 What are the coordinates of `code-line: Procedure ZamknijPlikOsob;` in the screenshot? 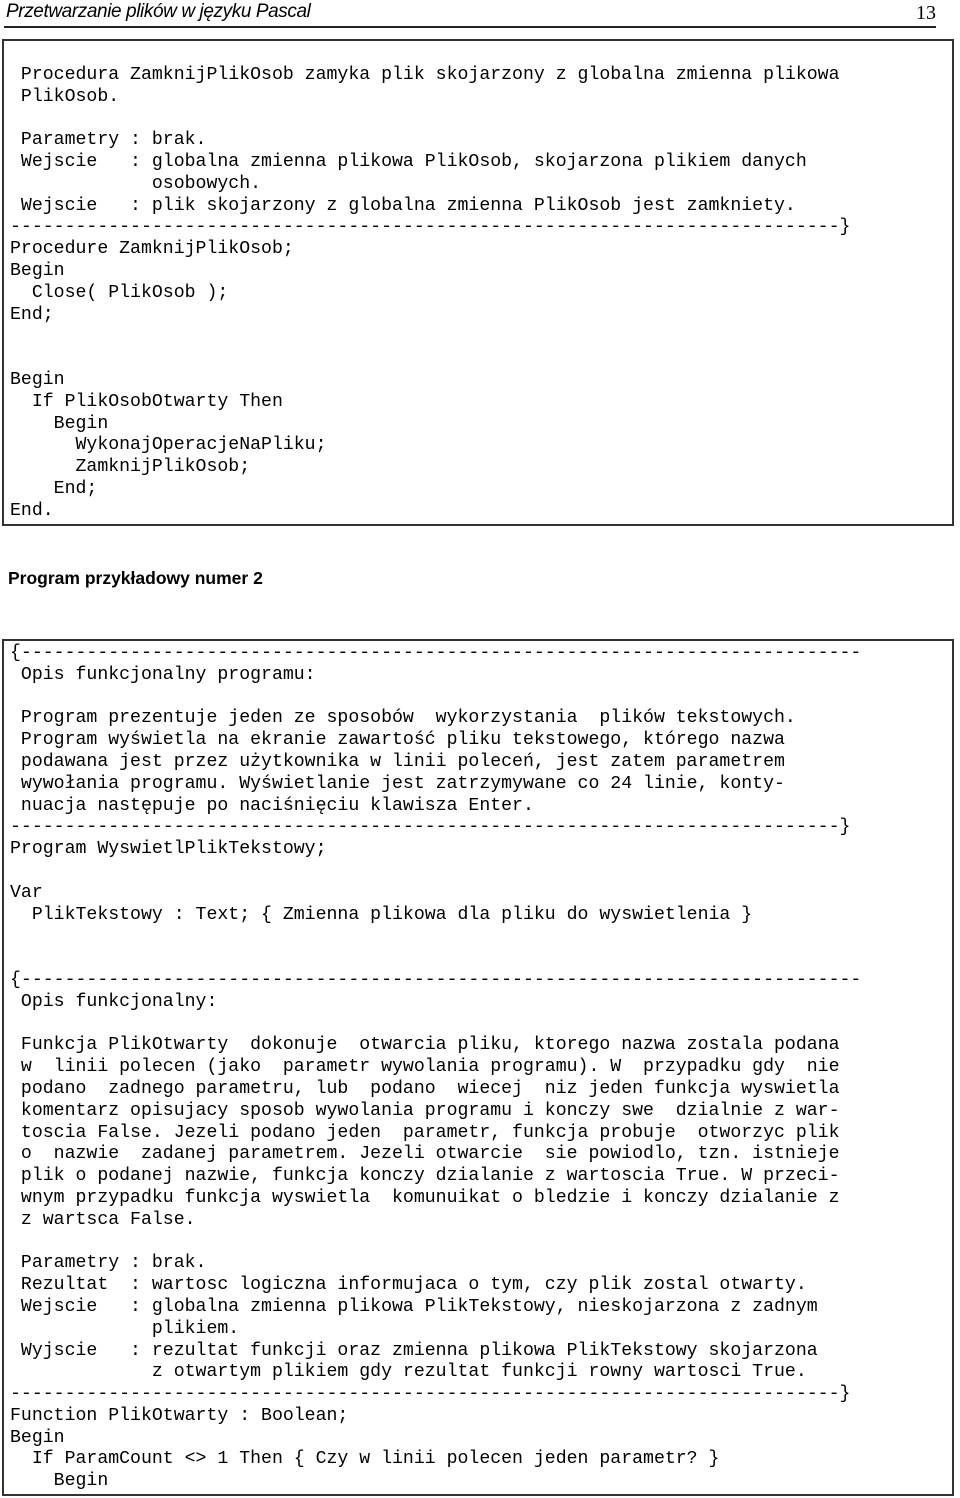 It's located at (152, 249).